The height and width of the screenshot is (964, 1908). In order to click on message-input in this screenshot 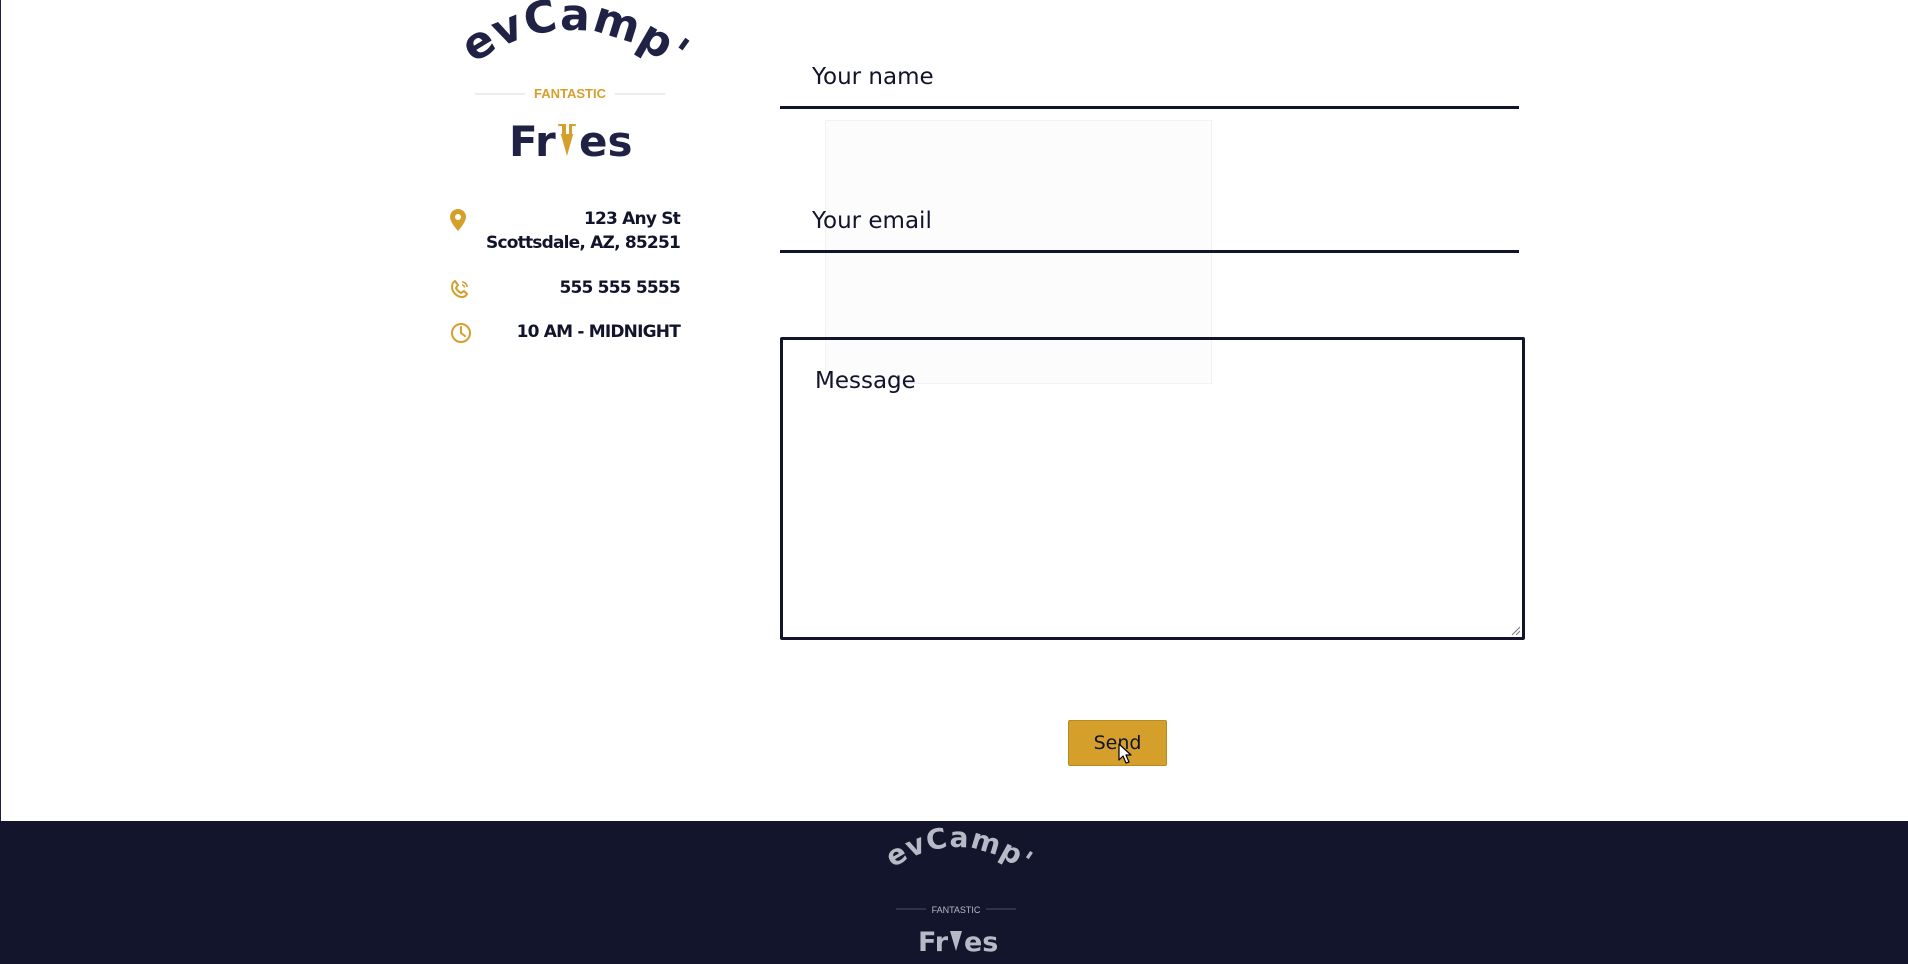, I will do `click(1152, 488)`.